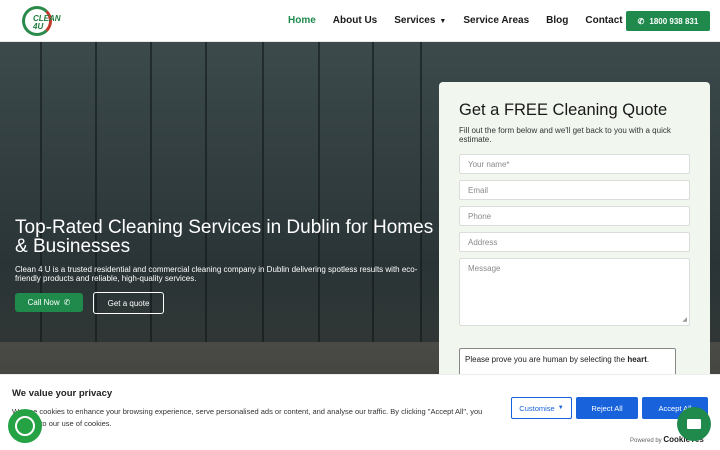 The image size is (720, 450). I want to click on nav-services-label: Services, so click(415, 20).